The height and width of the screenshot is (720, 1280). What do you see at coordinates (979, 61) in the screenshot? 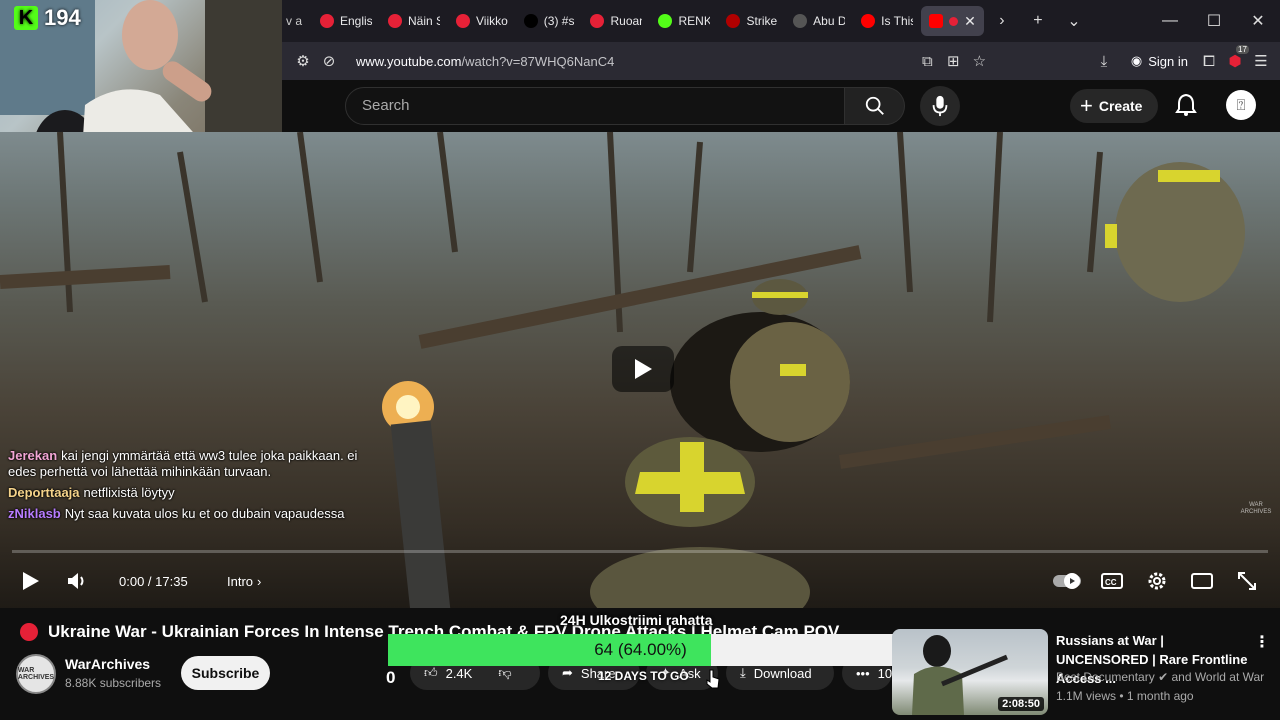
I see `bookmark-star-icon: ☆` at bounding box center [979, 61].